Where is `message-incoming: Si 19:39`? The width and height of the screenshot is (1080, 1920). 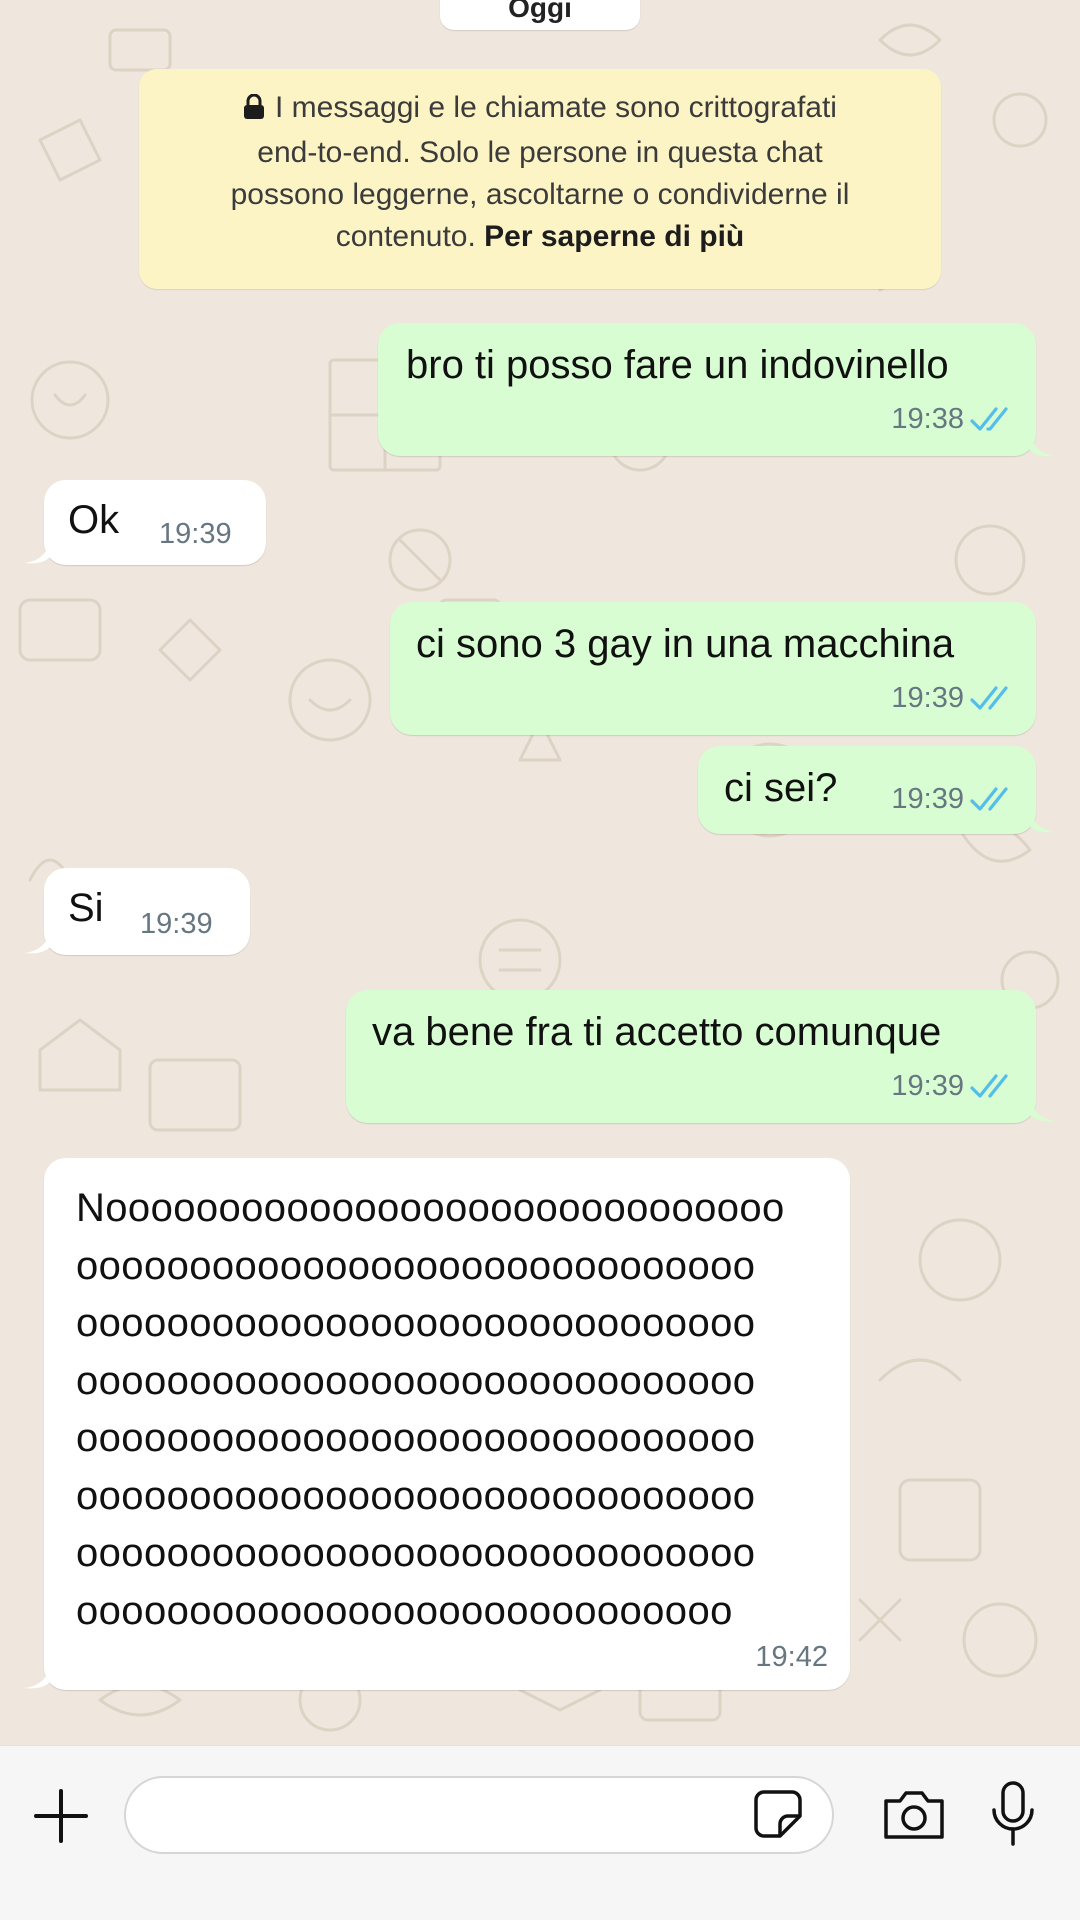 message-incoming: Si 19:39 is located at coordinates (147, 911).